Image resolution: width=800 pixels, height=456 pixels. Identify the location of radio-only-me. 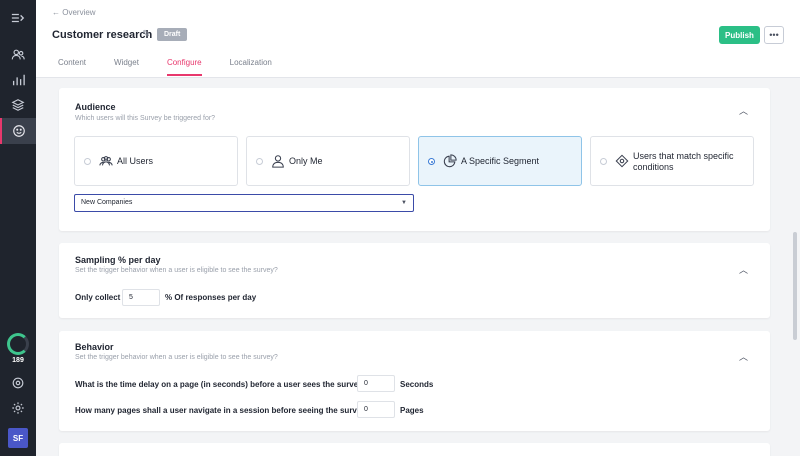
(259, 161).